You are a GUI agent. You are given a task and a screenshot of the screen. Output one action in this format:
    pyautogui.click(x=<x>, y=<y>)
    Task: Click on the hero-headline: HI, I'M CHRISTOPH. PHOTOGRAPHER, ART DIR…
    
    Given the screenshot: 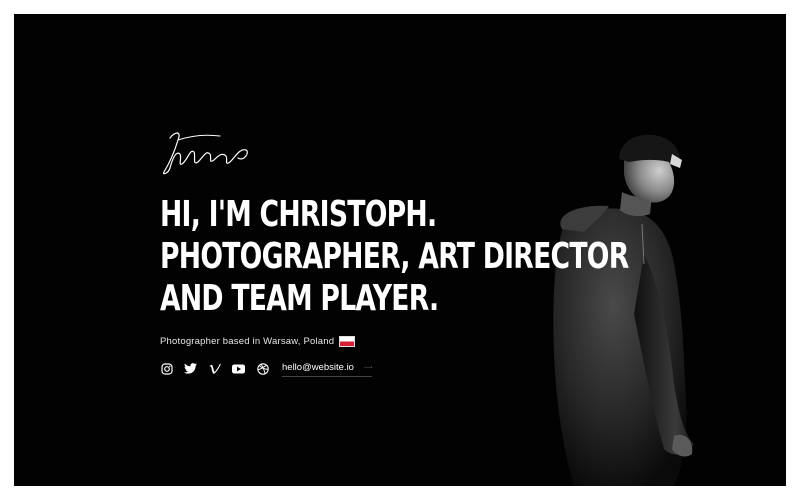 What is the action you would take?
    pyautogui.click(x=394, y=257)
    